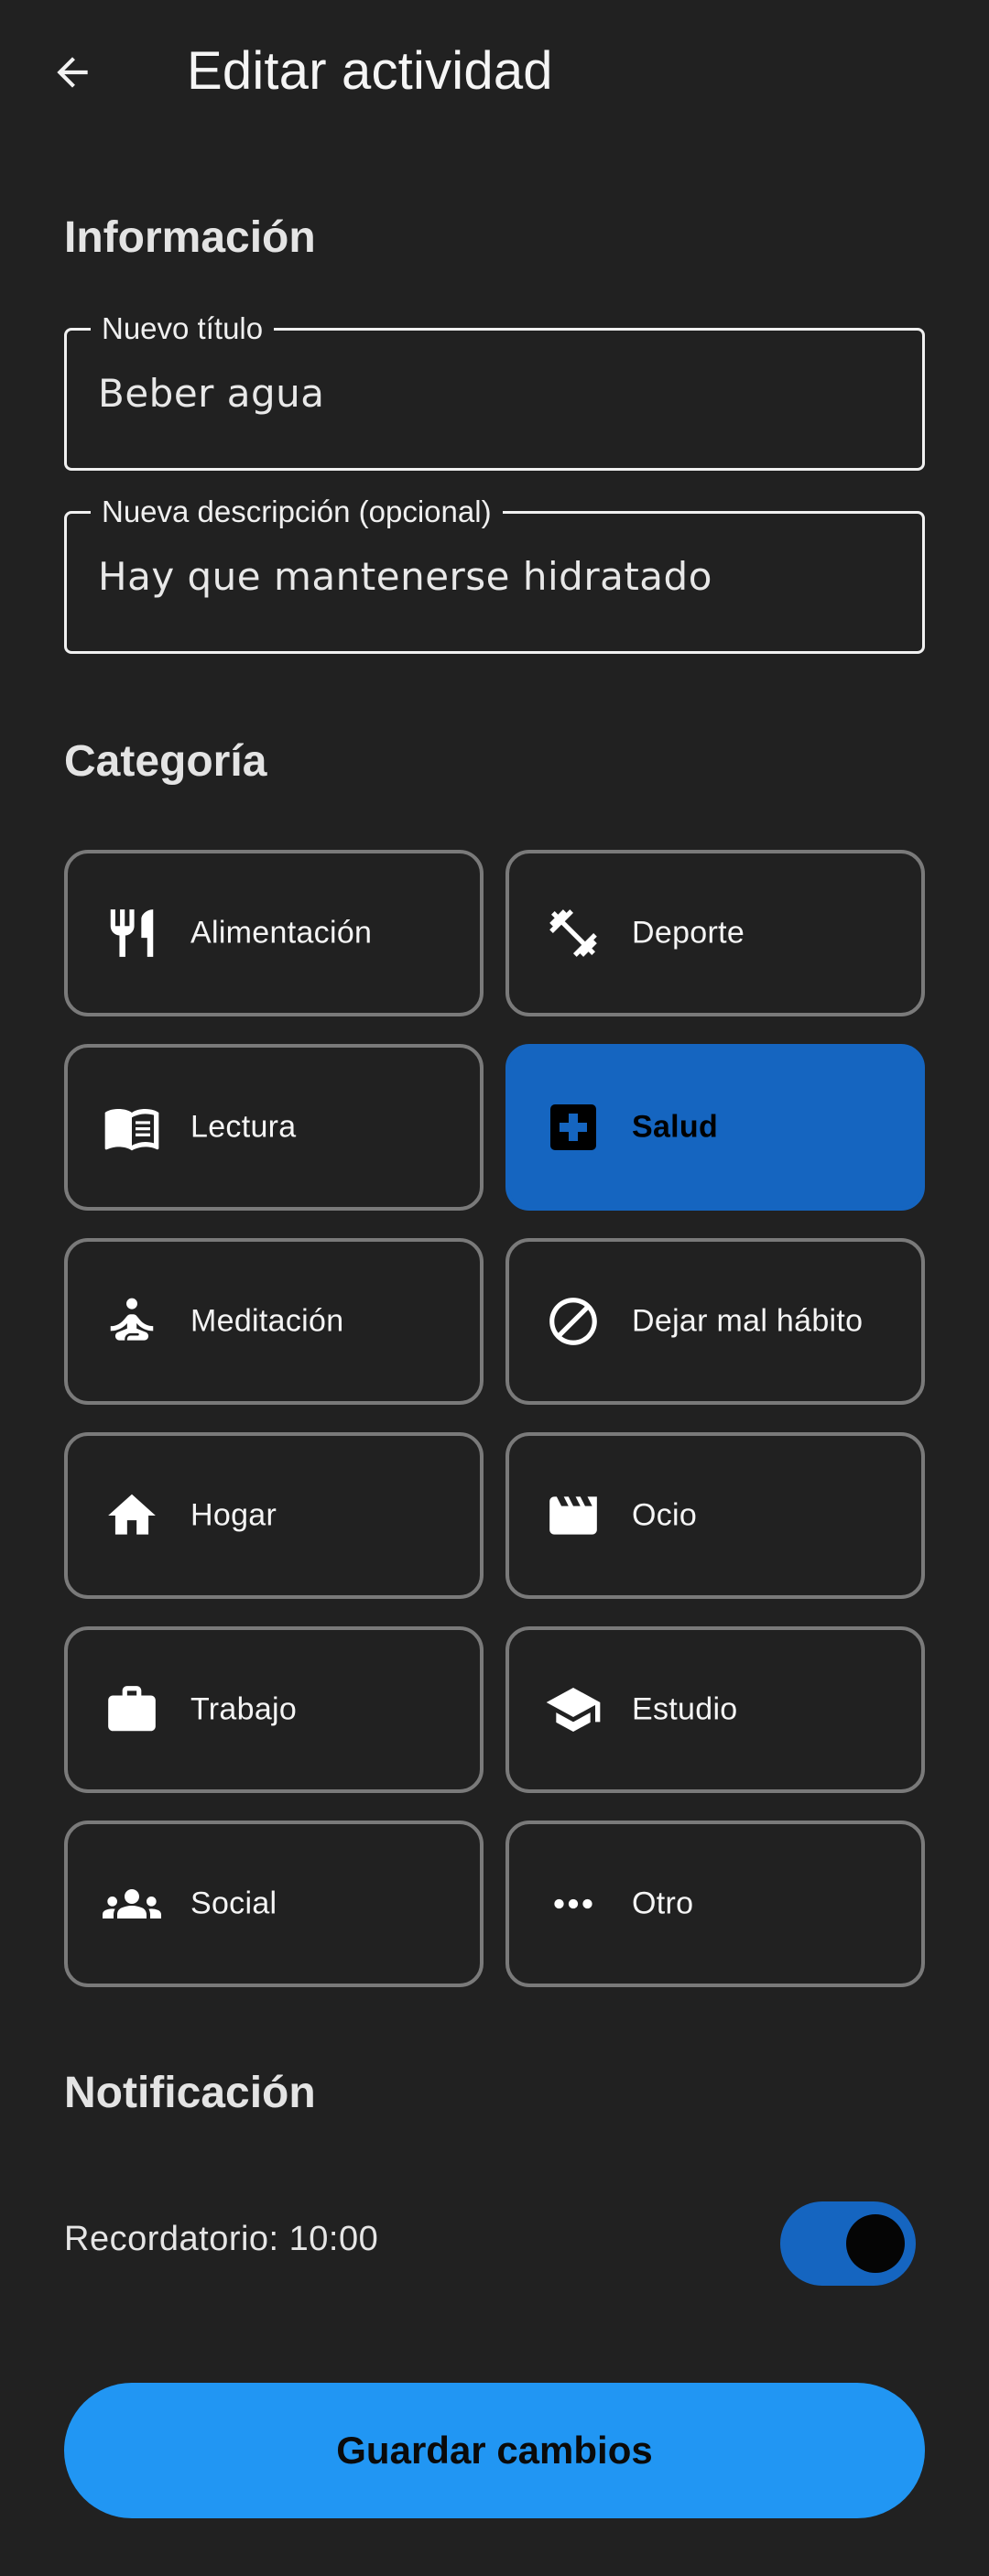 The height and width of the screenshot is (2576, 989). What do you see at coordinates (675, 1127) in the screenshot?
I see `category-label: Salud` at bounding box center [675, 1127].